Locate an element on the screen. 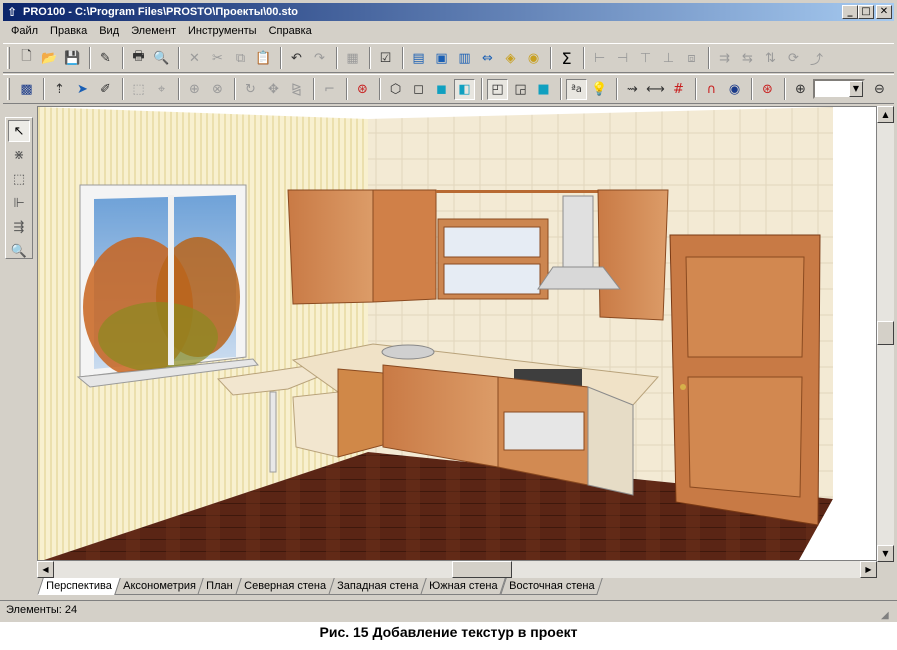  arrange-icon: ⇶ is located at coordinates (19, 227).